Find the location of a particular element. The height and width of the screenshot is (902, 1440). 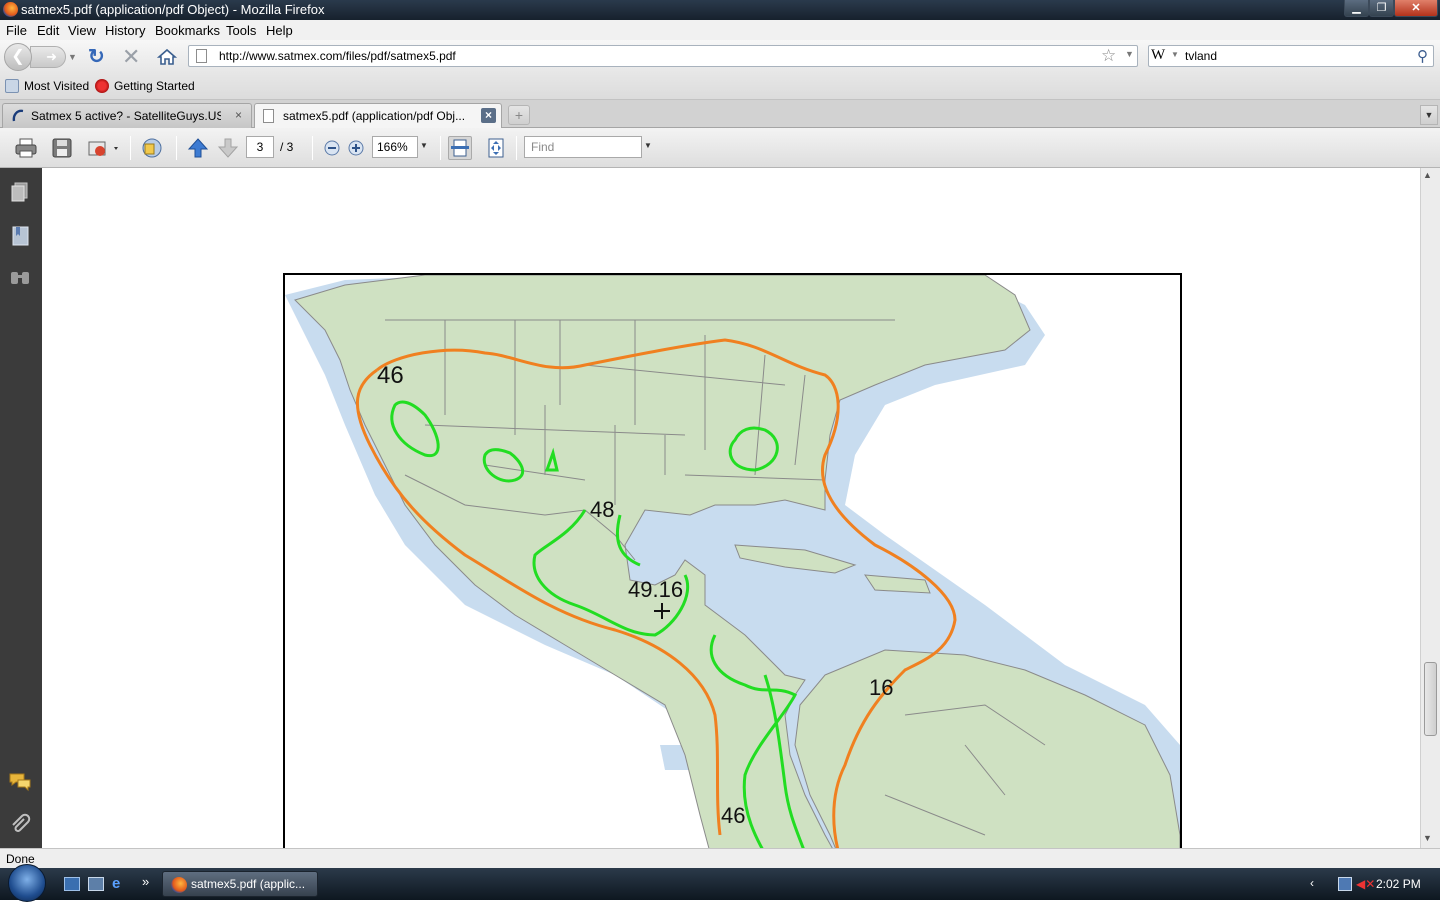

menu-file: File is located at coordinates (16, 30).